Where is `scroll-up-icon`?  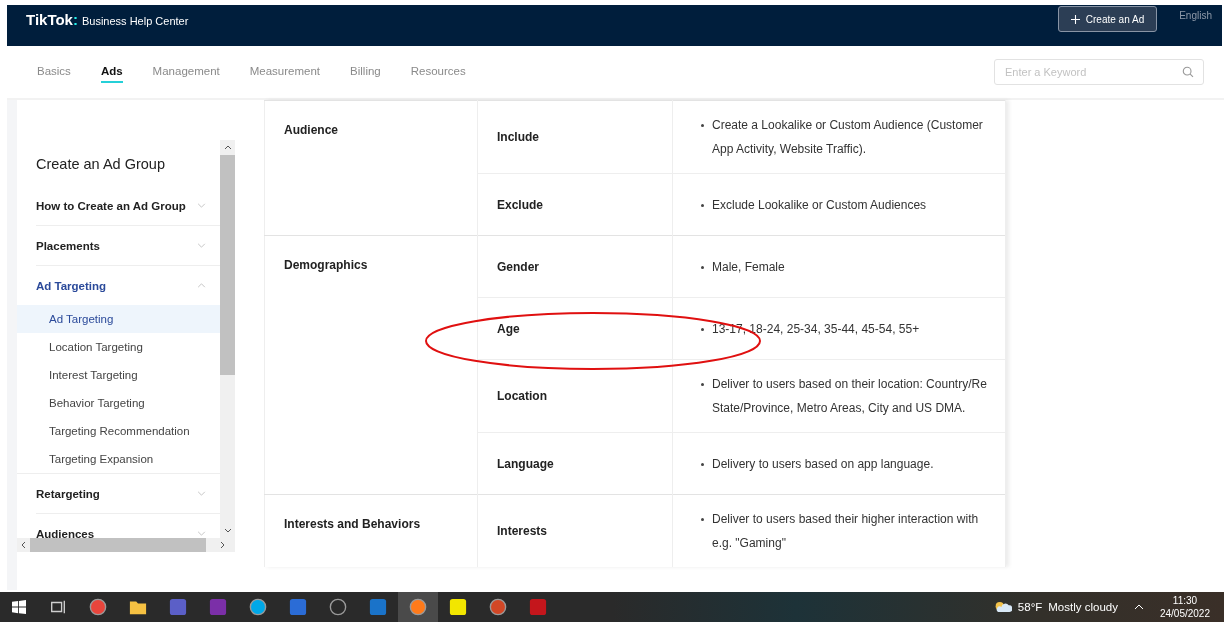
scroll-up-icon is located at coordinates (227, 147).